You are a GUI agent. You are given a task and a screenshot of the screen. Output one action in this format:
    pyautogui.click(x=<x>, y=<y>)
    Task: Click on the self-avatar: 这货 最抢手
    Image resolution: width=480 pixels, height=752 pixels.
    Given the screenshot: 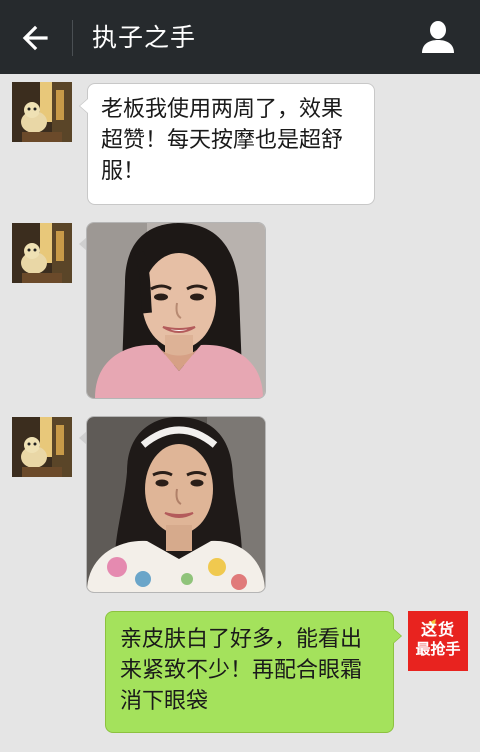 What is the action you would take?
    pyautogui.click(x=438, y=641)
    